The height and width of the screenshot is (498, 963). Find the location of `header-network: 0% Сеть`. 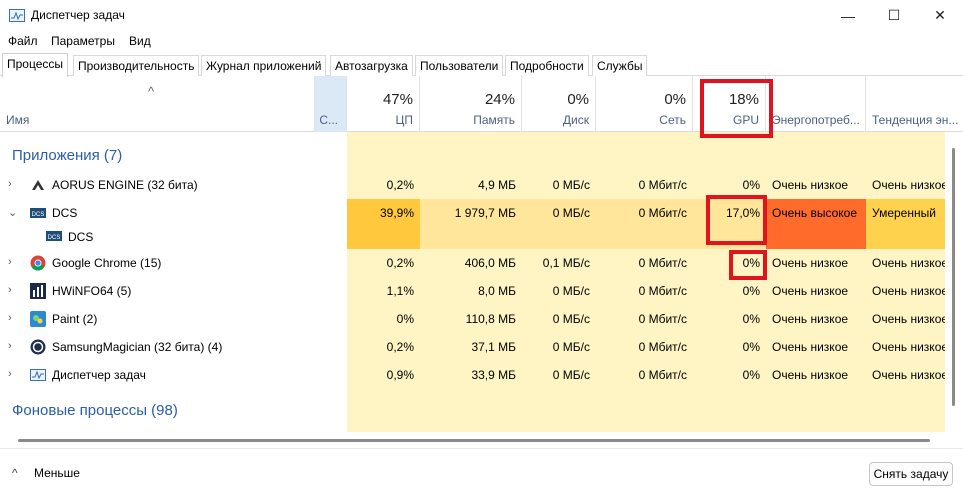

header-network: 0% Сеть is located at coordinates (644, 104).